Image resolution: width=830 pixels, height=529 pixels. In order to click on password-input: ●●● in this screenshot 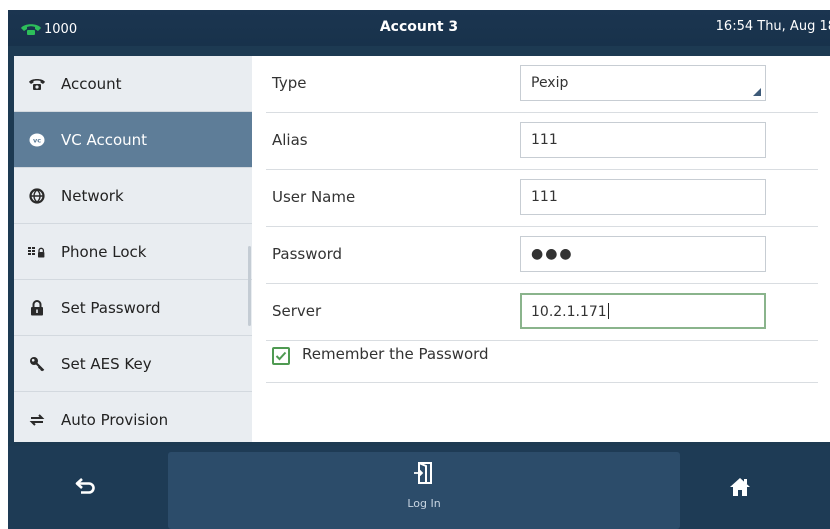, I will do `click(643, 254)`.